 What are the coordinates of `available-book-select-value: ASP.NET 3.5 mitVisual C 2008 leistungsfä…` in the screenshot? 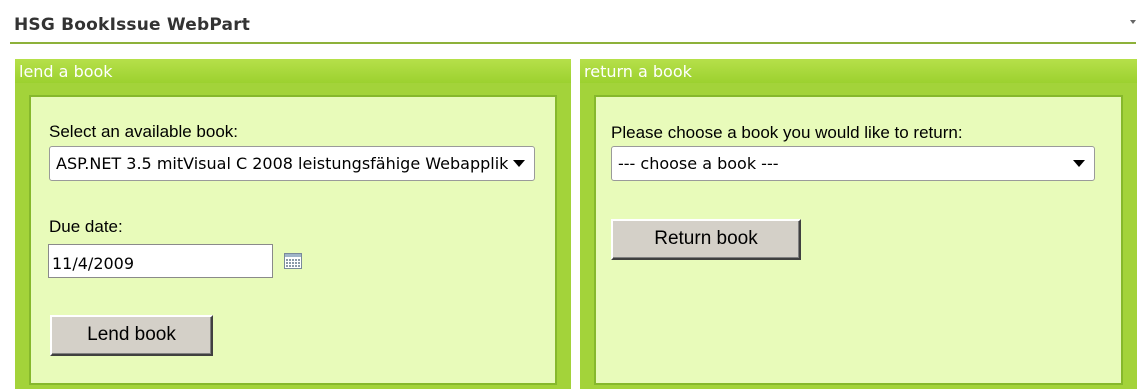 It's located at (282, 163).